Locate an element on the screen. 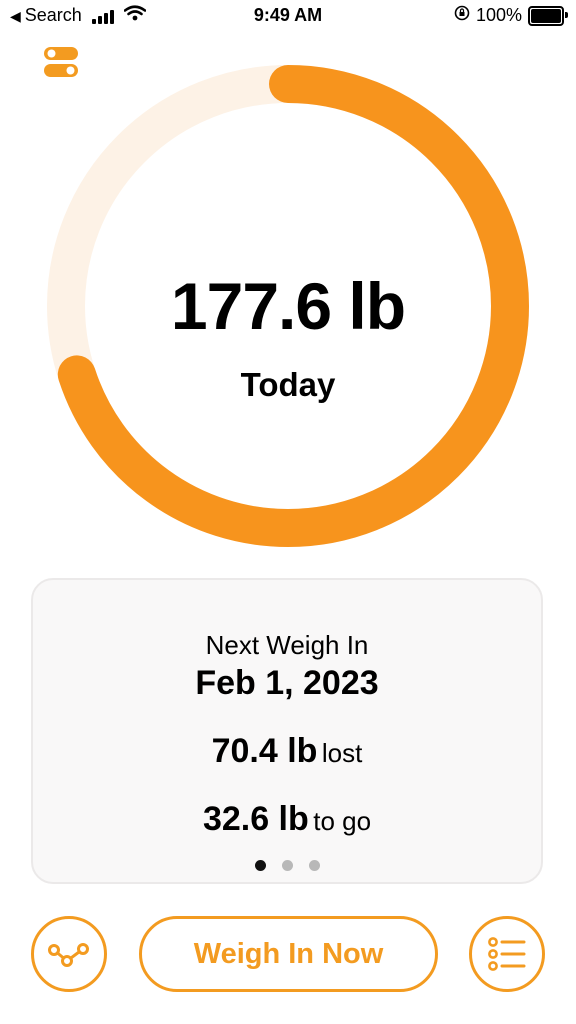  next-weigh-in-date: Feb 1, 2023 is located at coordinates (287, 683).